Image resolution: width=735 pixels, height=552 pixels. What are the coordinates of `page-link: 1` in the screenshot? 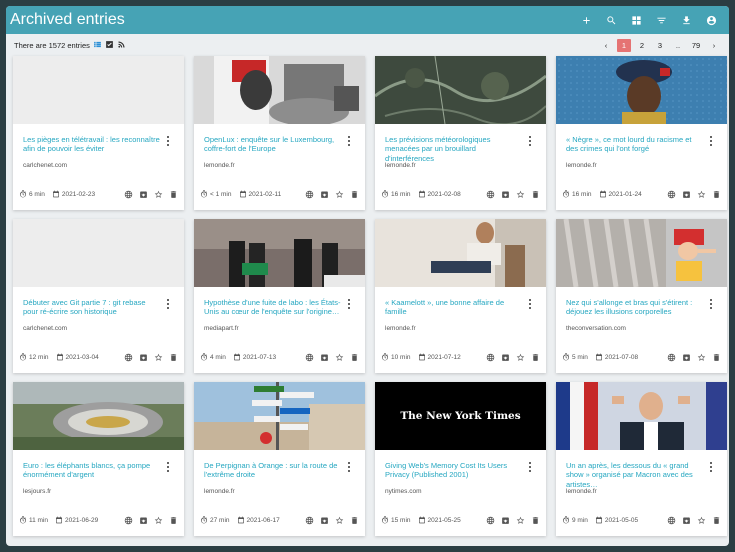 It's located at (624, 45).